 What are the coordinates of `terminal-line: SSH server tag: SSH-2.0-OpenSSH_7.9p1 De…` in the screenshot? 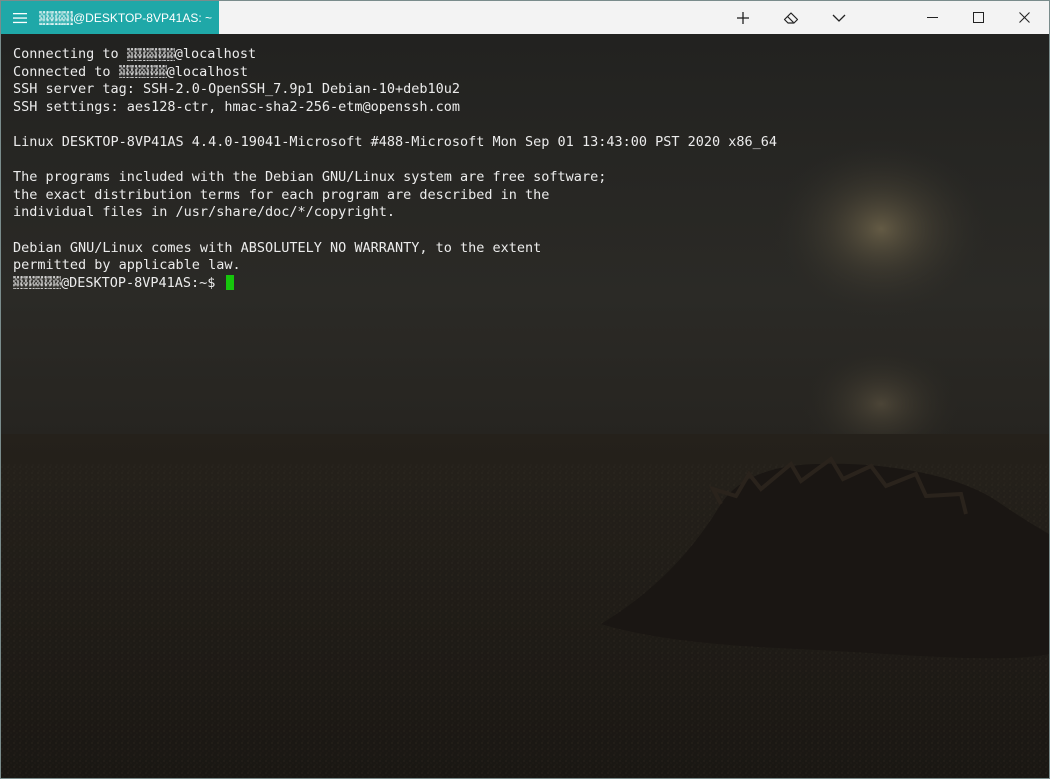 It's located at (237, 89).